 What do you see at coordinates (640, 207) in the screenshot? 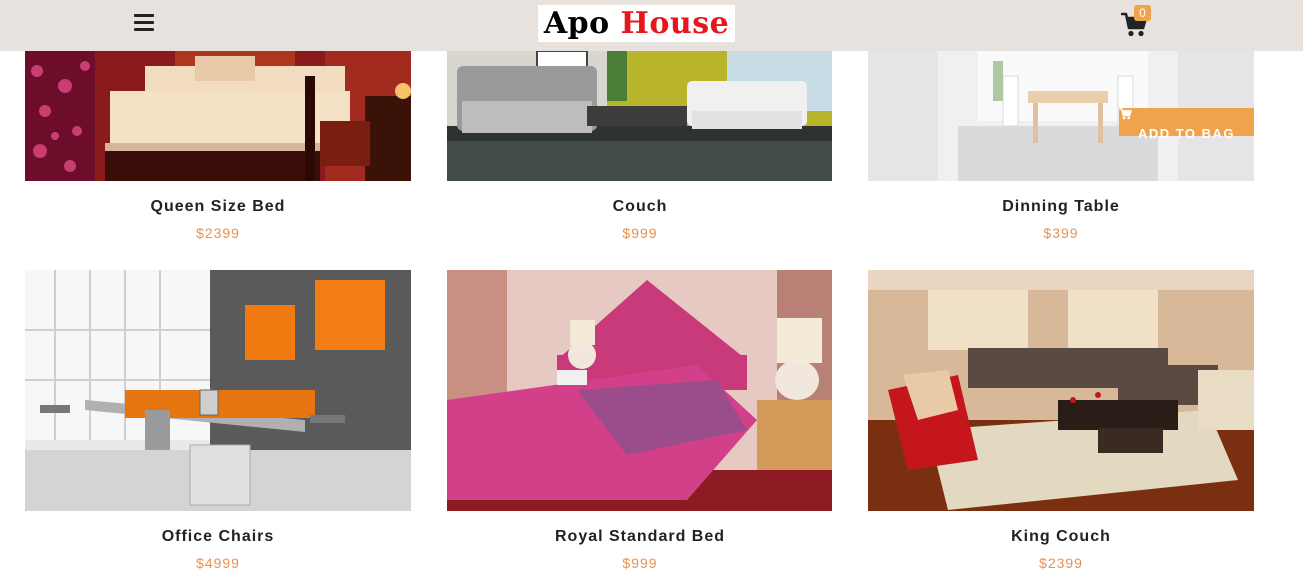
I see `product-name: Couch` at bounding box center [640, 207].